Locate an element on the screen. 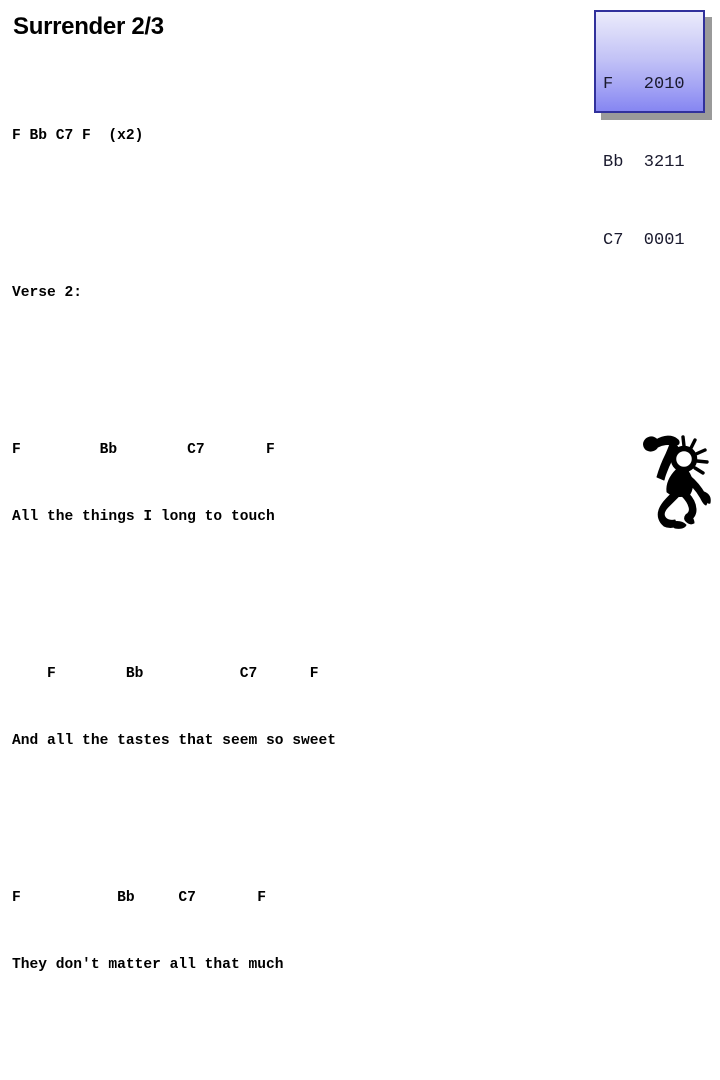  chord-chart-rows: F 2010 Bb 3211 C7 0001 is located at coordinates (644, 163).